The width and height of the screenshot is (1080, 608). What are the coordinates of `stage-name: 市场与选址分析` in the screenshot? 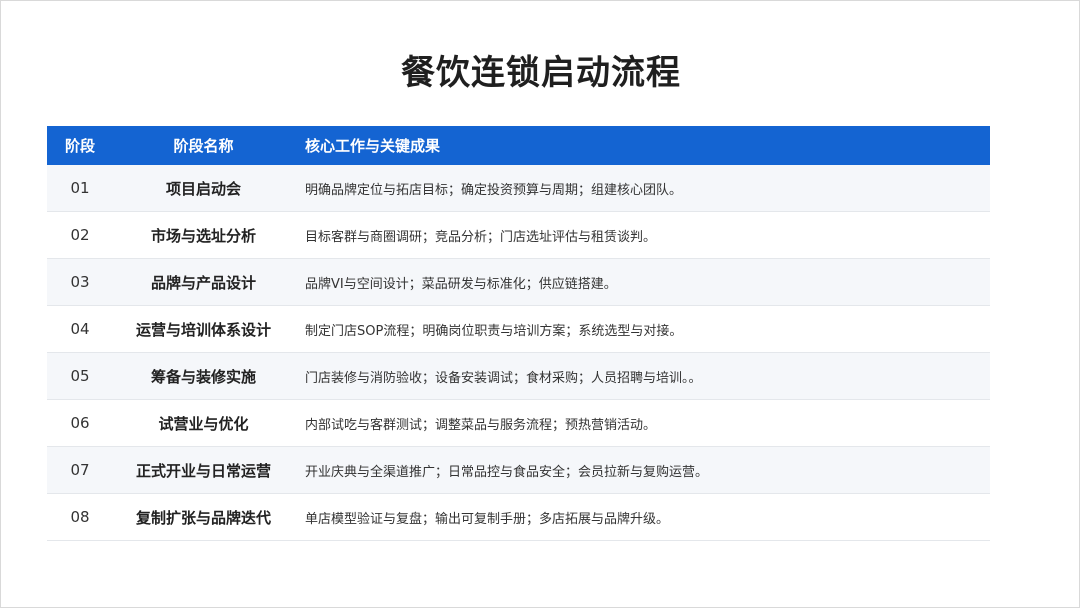 It's located at (203, 235).